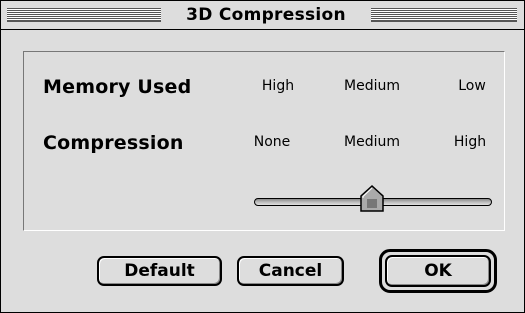 This screenshot has height=313, width=525. Describe the element at coordinates (159, 271) in the screenshot. I see `default-button: Default` at that location.